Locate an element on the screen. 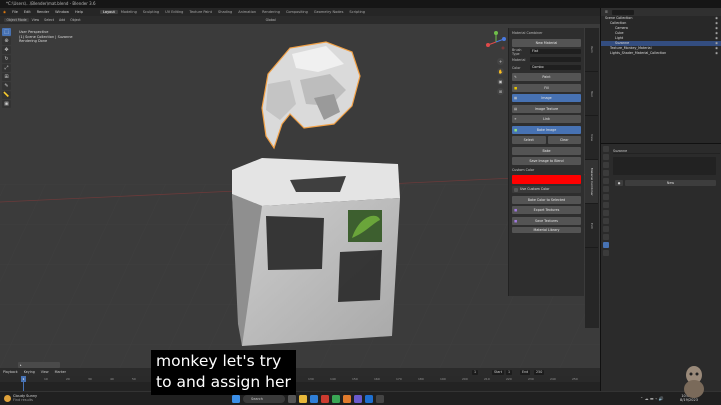 The image size is (721, 405). paint-button: ✎ Paint is located at coordinates (546, 77).